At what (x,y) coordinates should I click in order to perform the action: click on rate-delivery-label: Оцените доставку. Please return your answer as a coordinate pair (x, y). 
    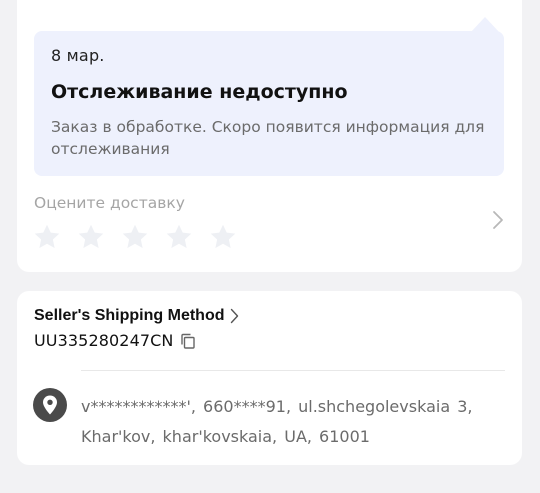
    Looking at the image, I should click on (109, 203).